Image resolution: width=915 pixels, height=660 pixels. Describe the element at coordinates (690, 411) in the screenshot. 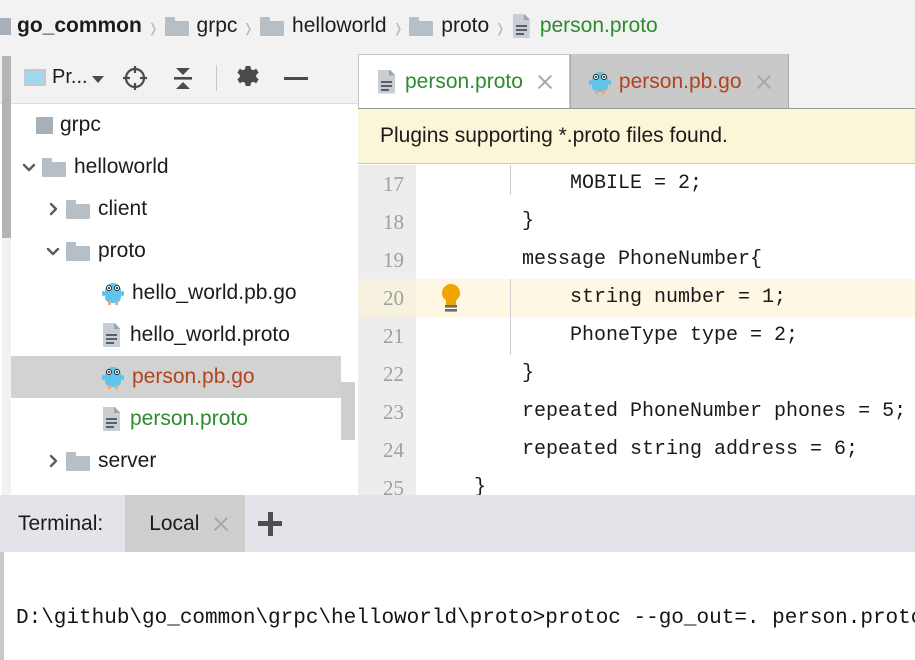

I see `code-line: repeated PhoneNumber phones = 5;` at that location.